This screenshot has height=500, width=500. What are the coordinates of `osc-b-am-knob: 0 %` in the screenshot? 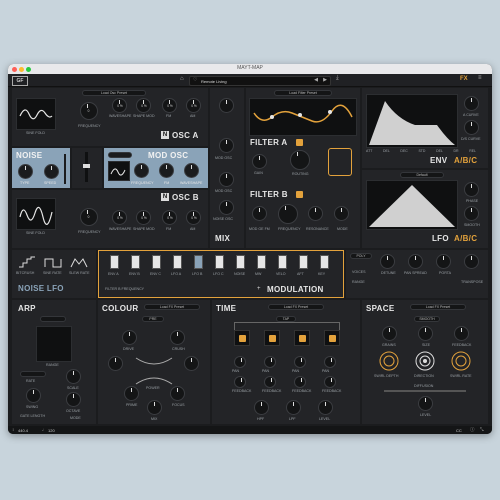 It's located at (193, 217).